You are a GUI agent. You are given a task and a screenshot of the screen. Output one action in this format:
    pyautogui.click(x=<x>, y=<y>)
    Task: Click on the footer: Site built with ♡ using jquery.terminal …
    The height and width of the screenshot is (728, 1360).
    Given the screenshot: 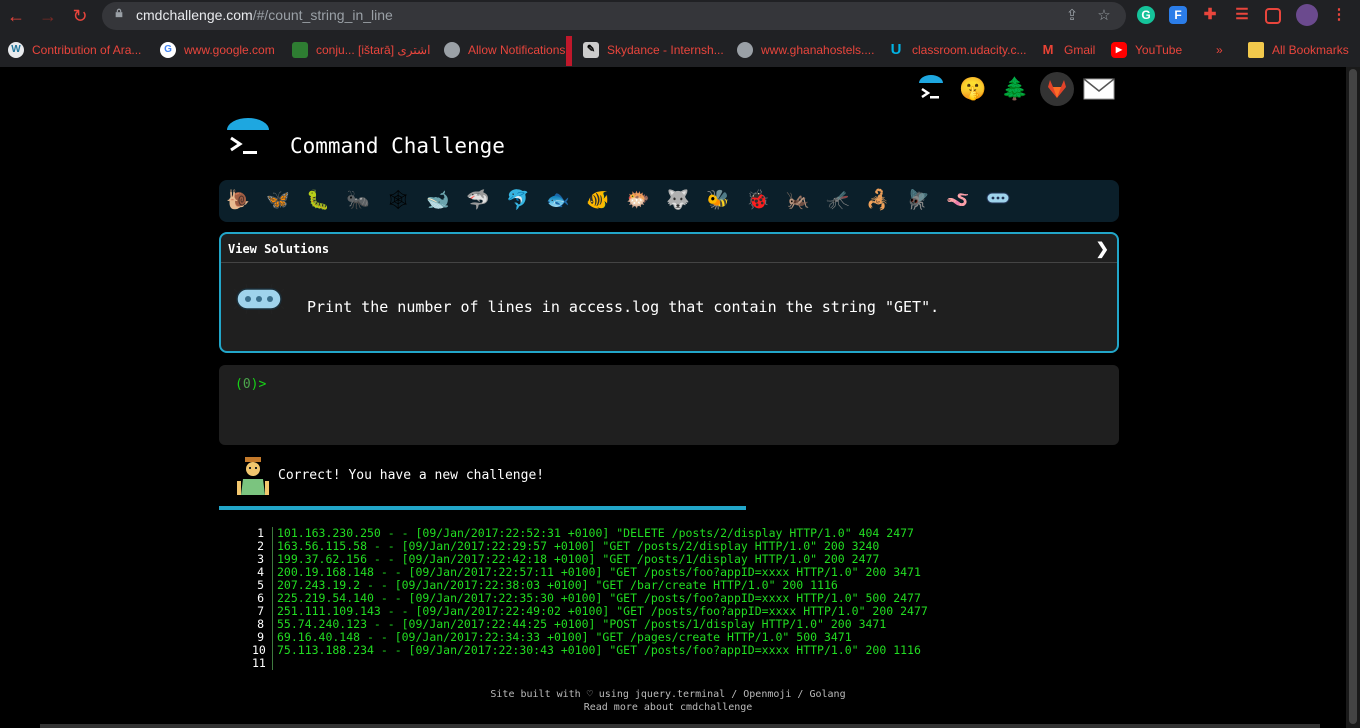 What is the action you would take?
    pyautogui.click(x=668, y=701)
    